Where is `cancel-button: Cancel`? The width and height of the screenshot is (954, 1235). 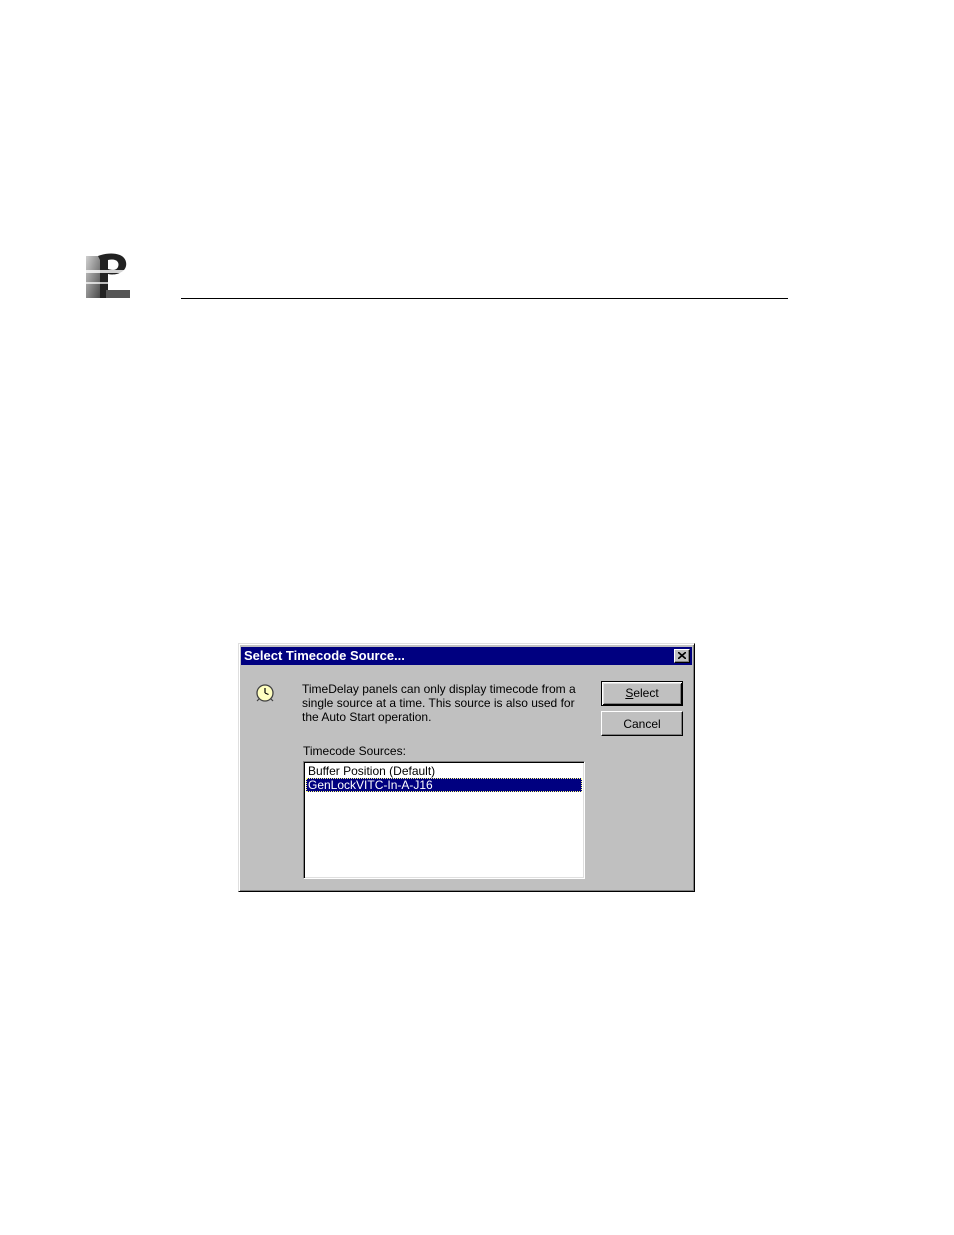
cancel-button: Cancel is located at coordinates (642, 723).